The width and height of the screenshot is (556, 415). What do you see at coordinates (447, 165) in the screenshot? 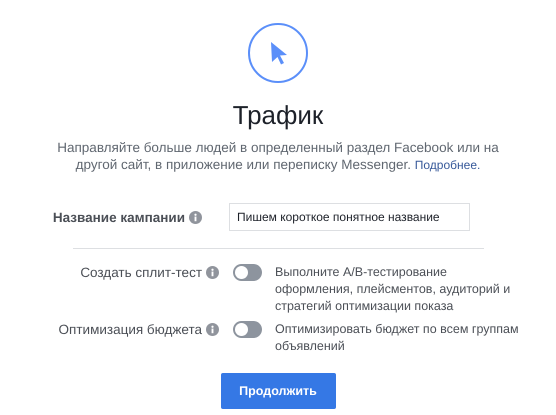
I see `learn-more-link: Подробнее.` at bounding box center [447, 165].